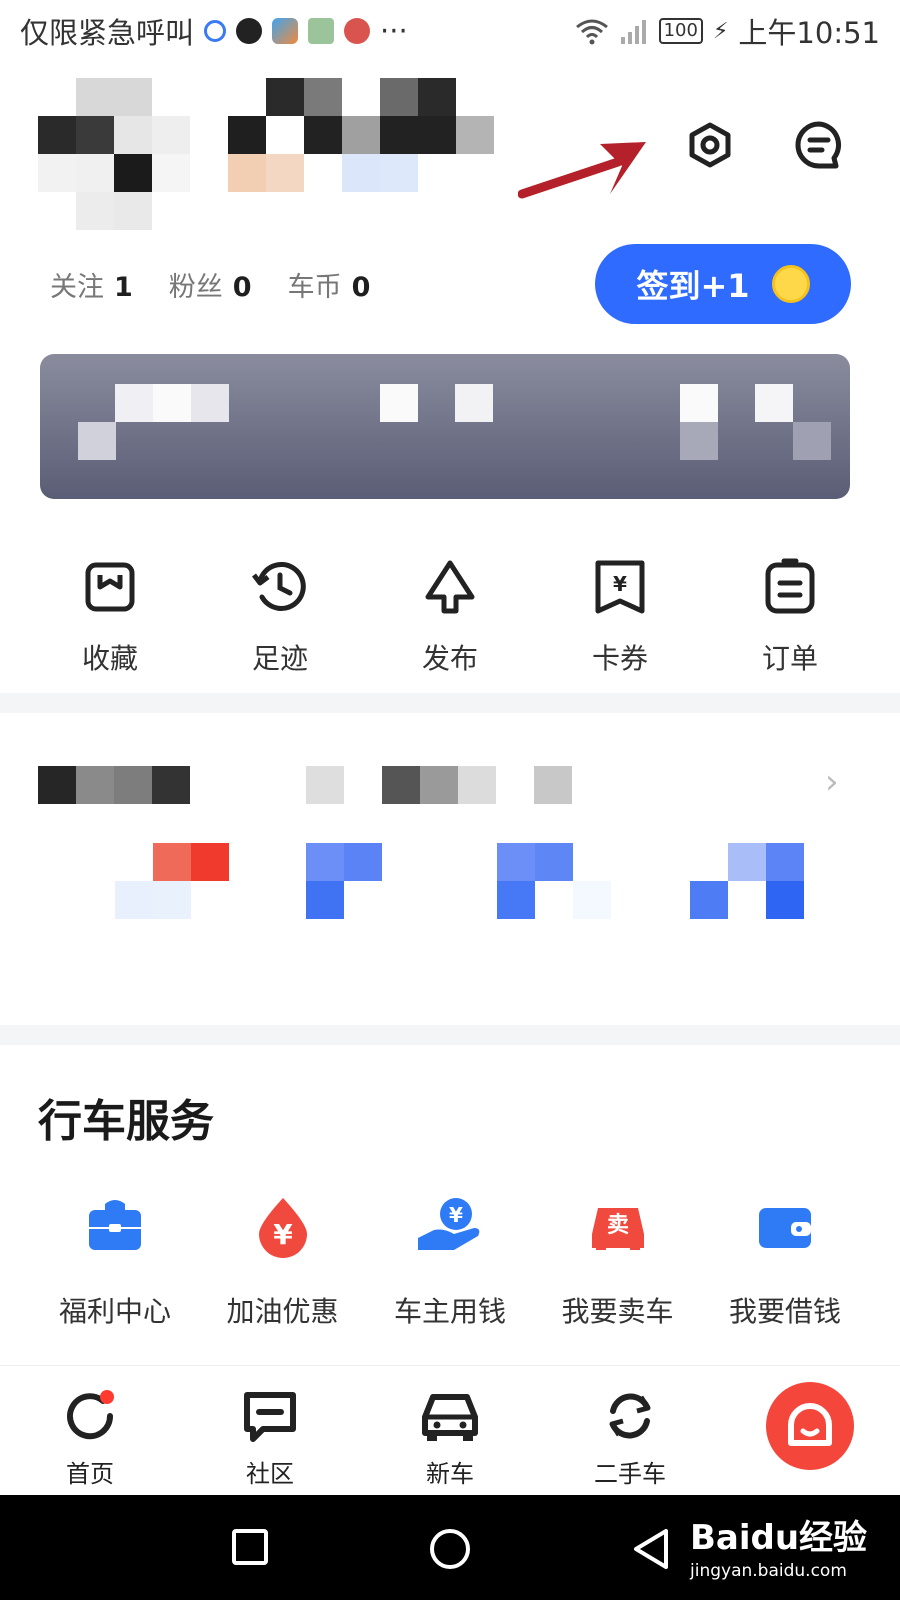 The width and height of the screenshot is (900, 1600). I want to click on quick-action-history: 足迹, so click(280, 616).